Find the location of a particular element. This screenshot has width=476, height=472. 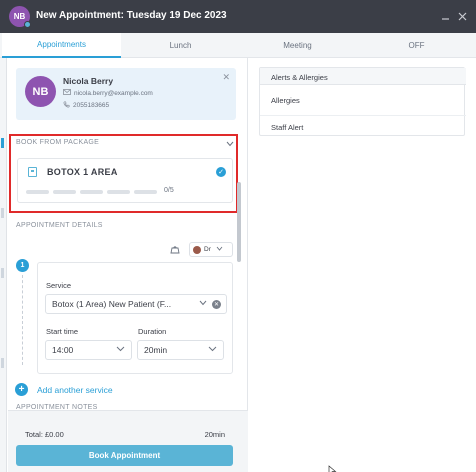

plus-icon: + is located at coordinates (21, 389).